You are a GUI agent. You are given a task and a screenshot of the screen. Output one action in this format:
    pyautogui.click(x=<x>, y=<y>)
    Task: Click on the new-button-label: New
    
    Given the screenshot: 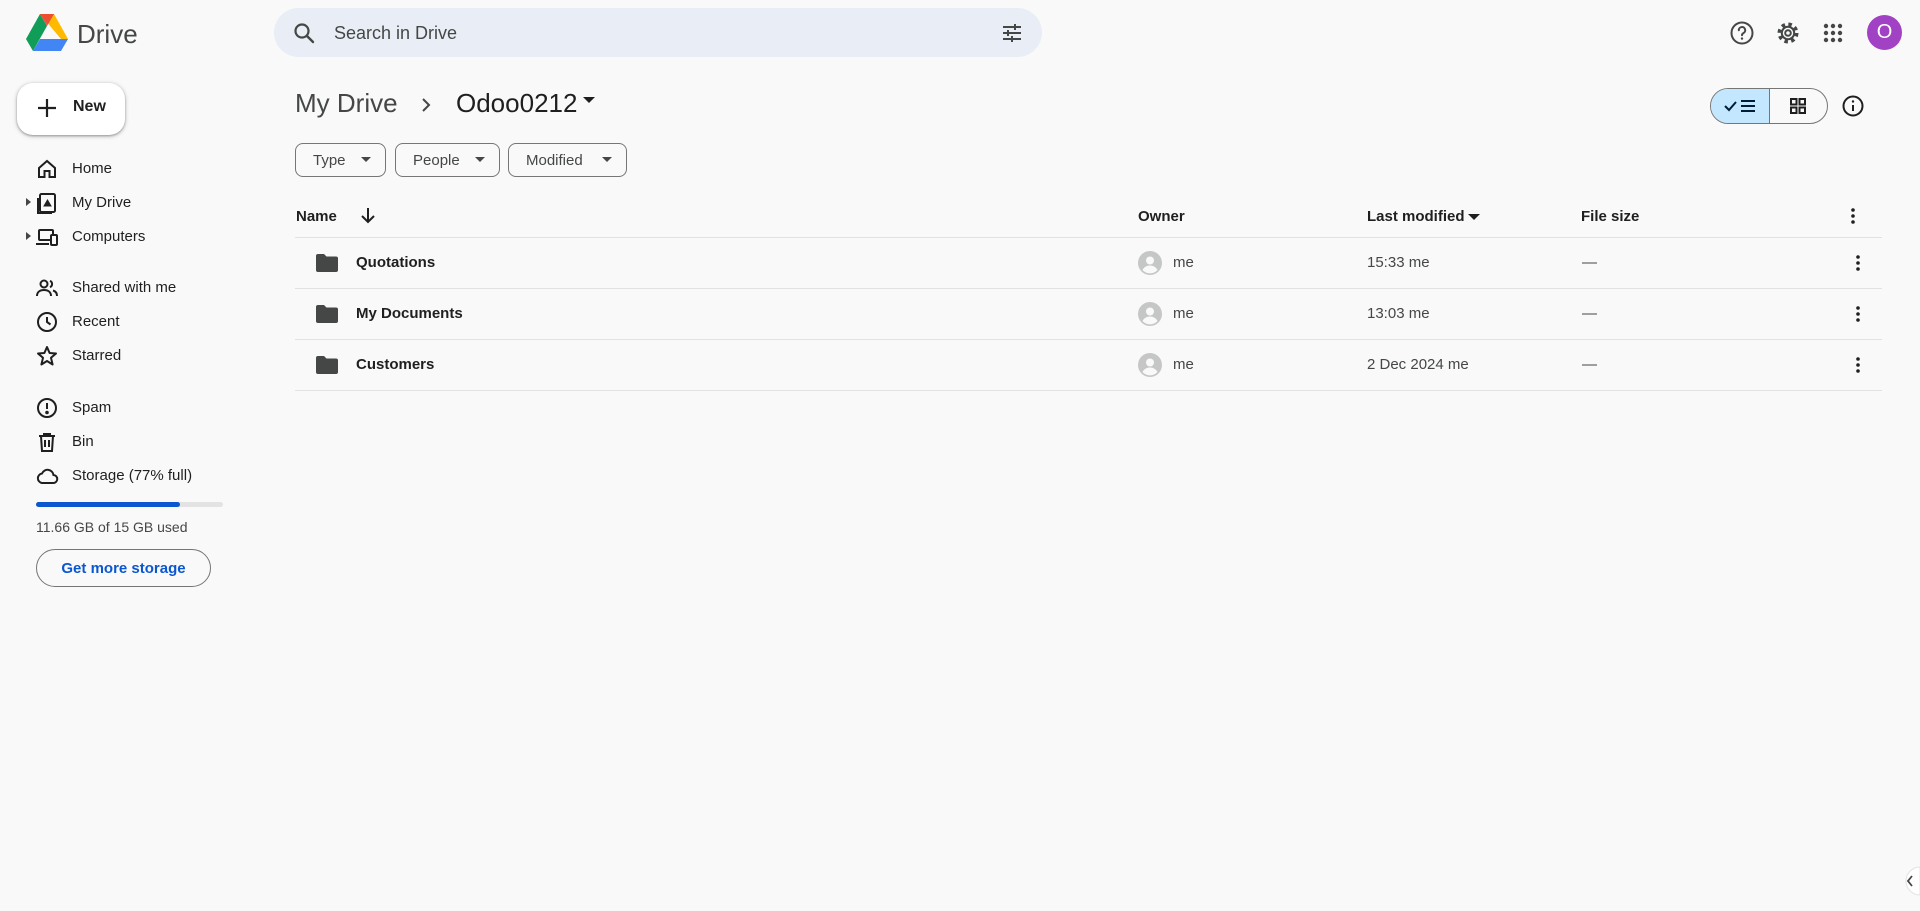 What is the action you would take?
    pyautogui.click(x=89, y=106)
    